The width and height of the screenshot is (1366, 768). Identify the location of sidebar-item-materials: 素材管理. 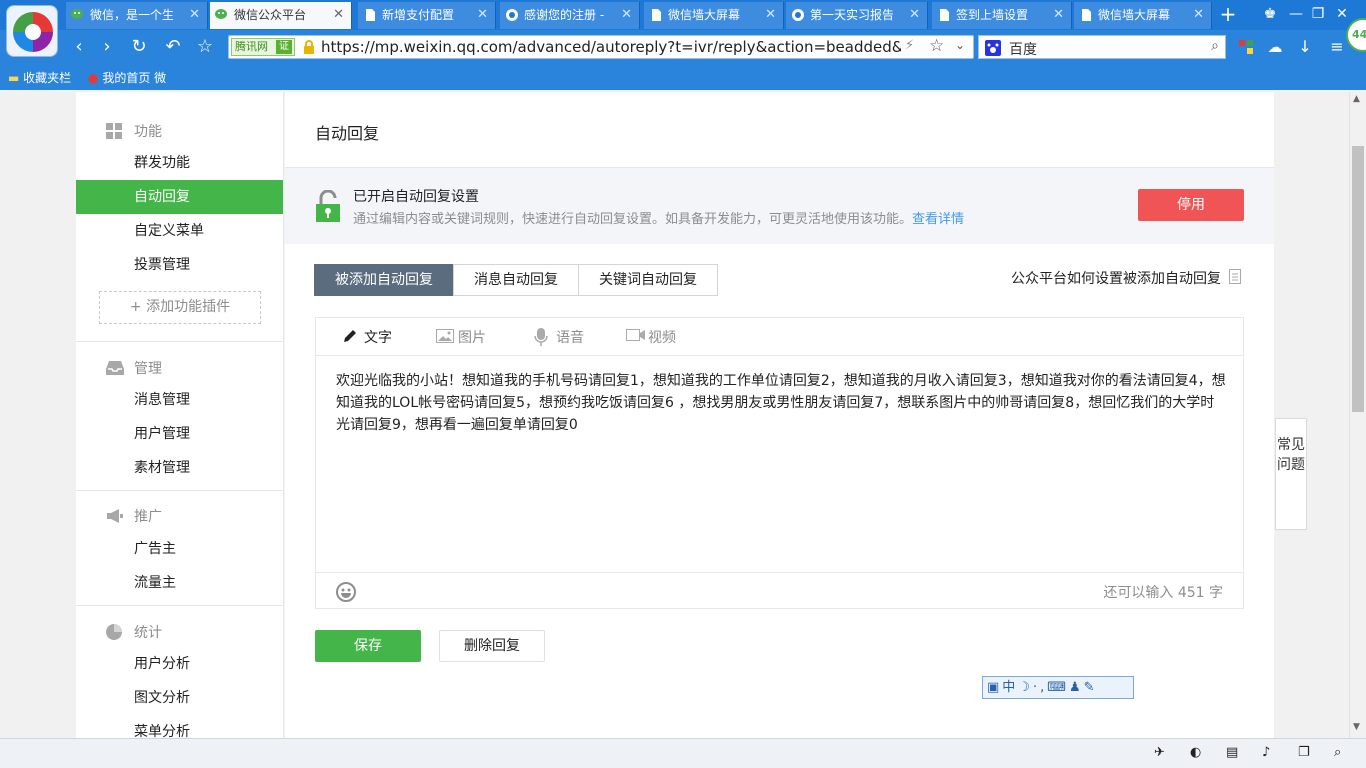
(179, 468).